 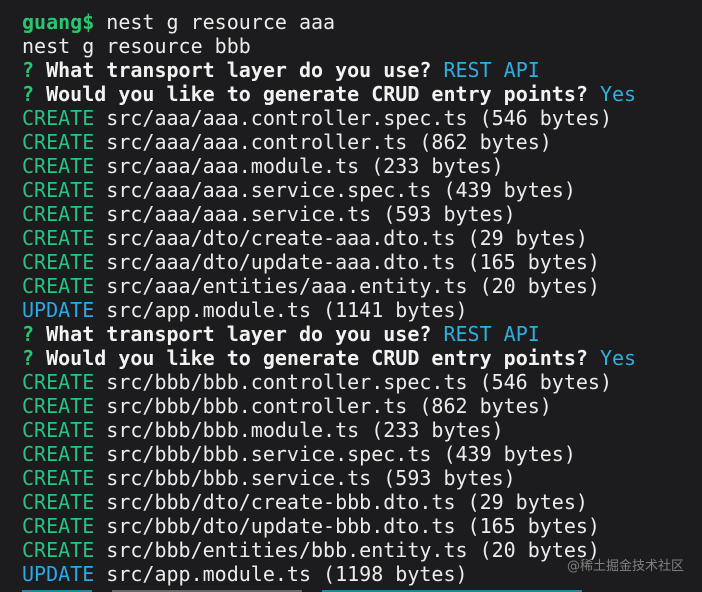 I want to click on file-path: src/bbb/bbb.service.ts (593 bytes), so click(x=305, y=478).